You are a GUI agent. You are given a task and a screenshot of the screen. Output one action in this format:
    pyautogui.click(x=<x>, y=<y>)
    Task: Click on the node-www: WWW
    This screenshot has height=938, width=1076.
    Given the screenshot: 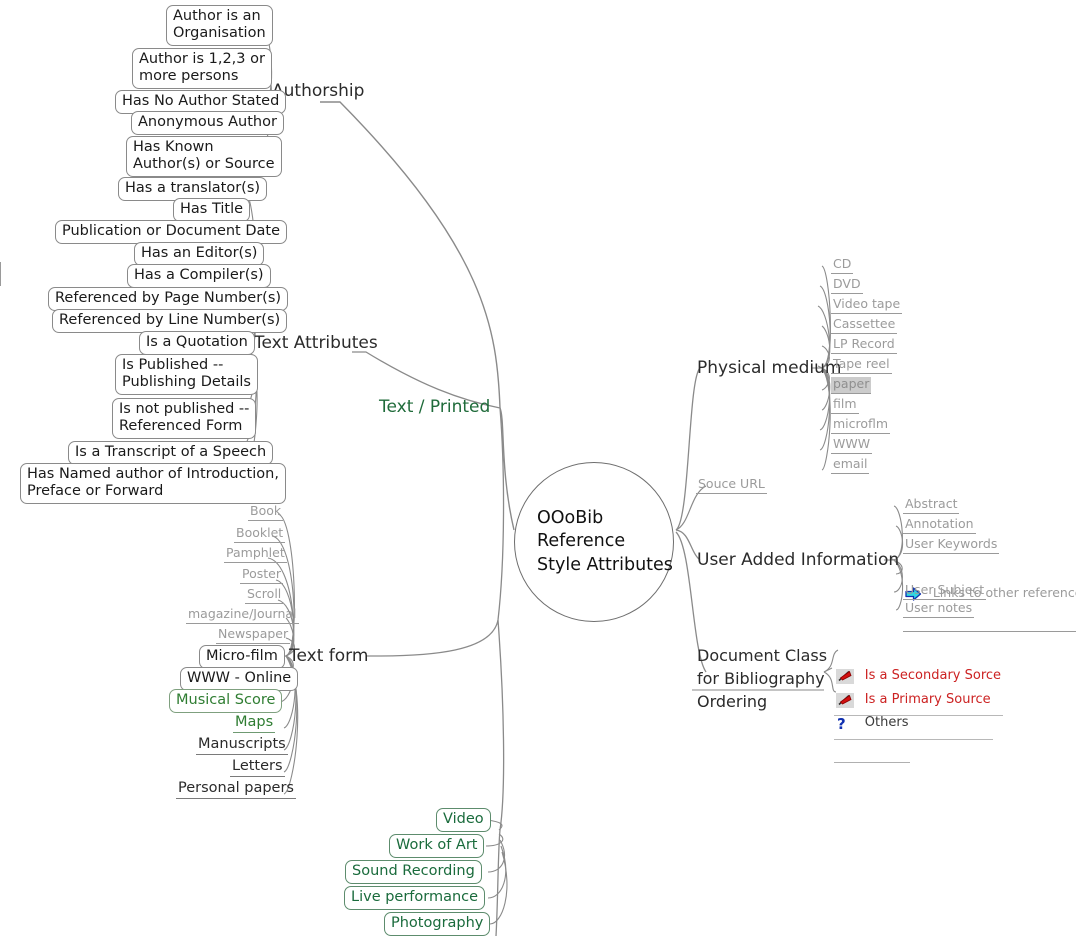 What is the action you would take?
    pyautogui.click(x=852, y=445)
    